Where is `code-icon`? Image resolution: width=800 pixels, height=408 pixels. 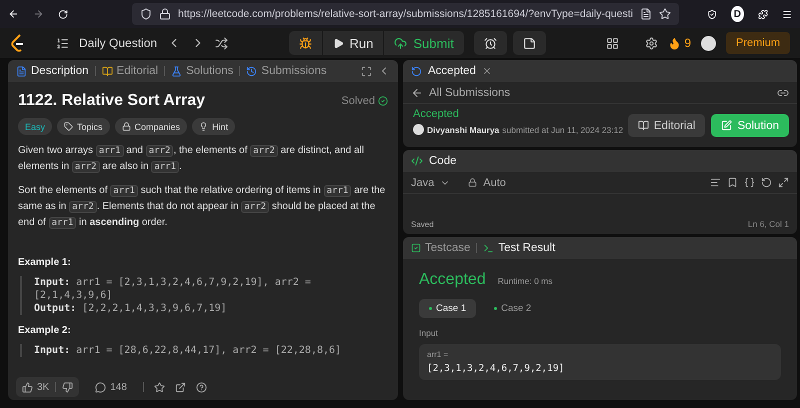
code-icon is located at coordinates (417, 161).